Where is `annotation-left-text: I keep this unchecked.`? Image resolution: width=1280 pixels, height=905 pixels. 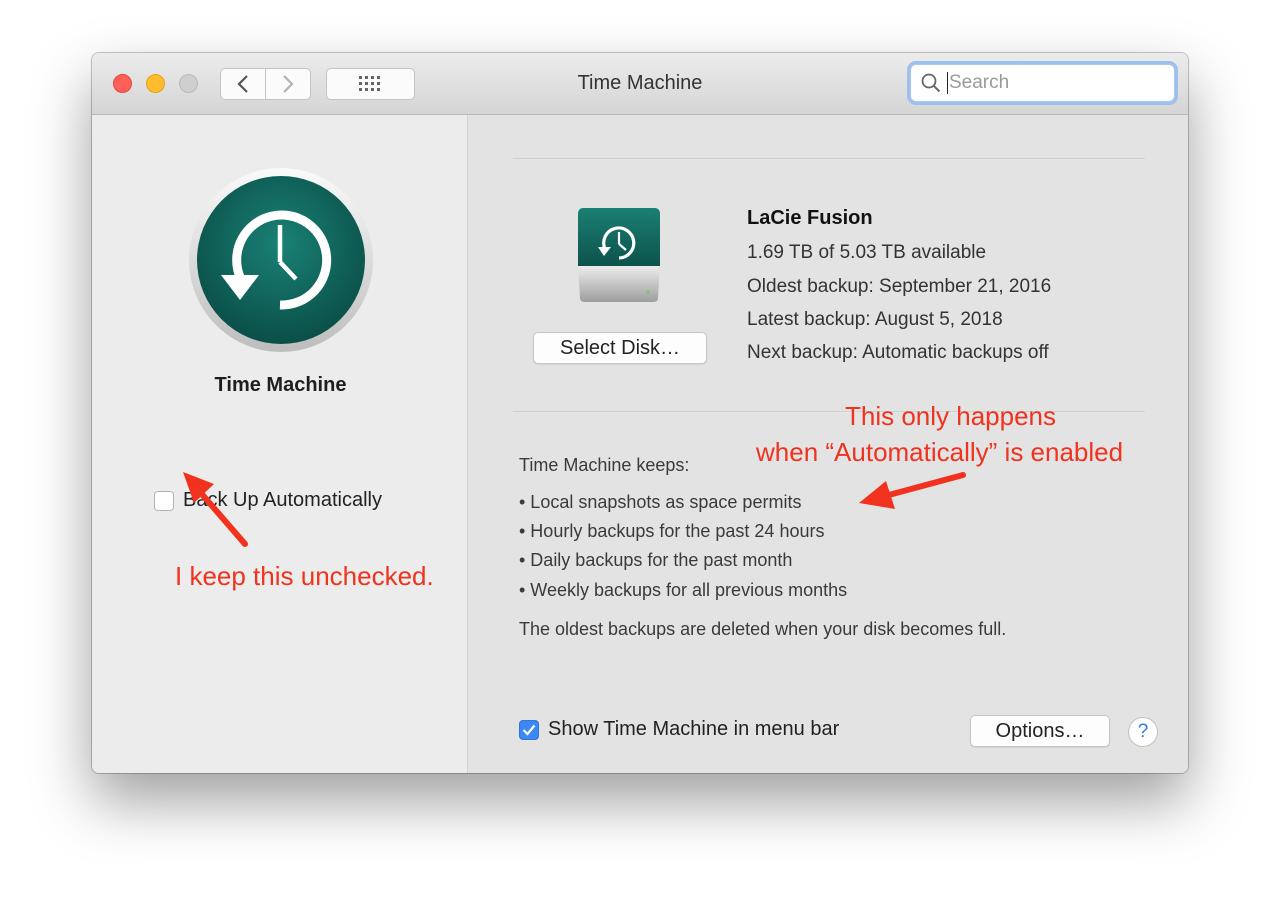
annotation-left-text: I keep this unchecked. is located at coordinates (304, 576).